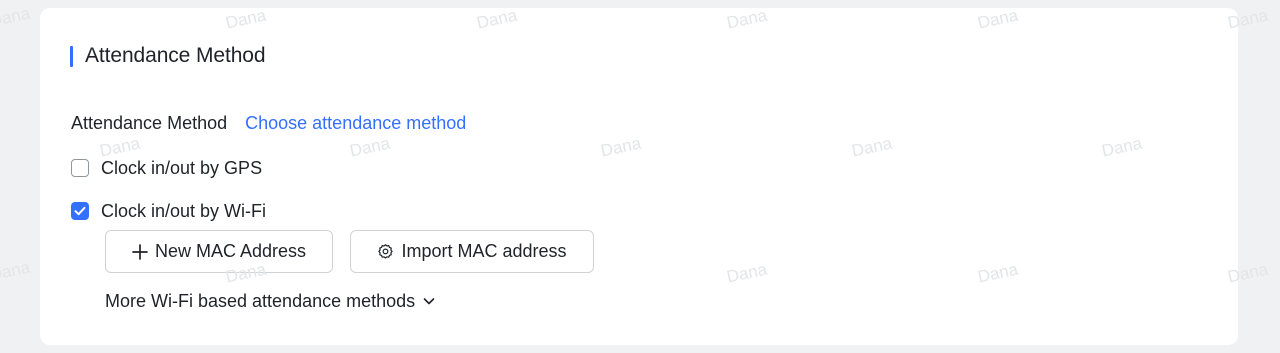  What do you see at coordinates (149, 122) in the screenshot?
I see `attendance-method-label: Attendance Method` at bounding box center [149, 122].